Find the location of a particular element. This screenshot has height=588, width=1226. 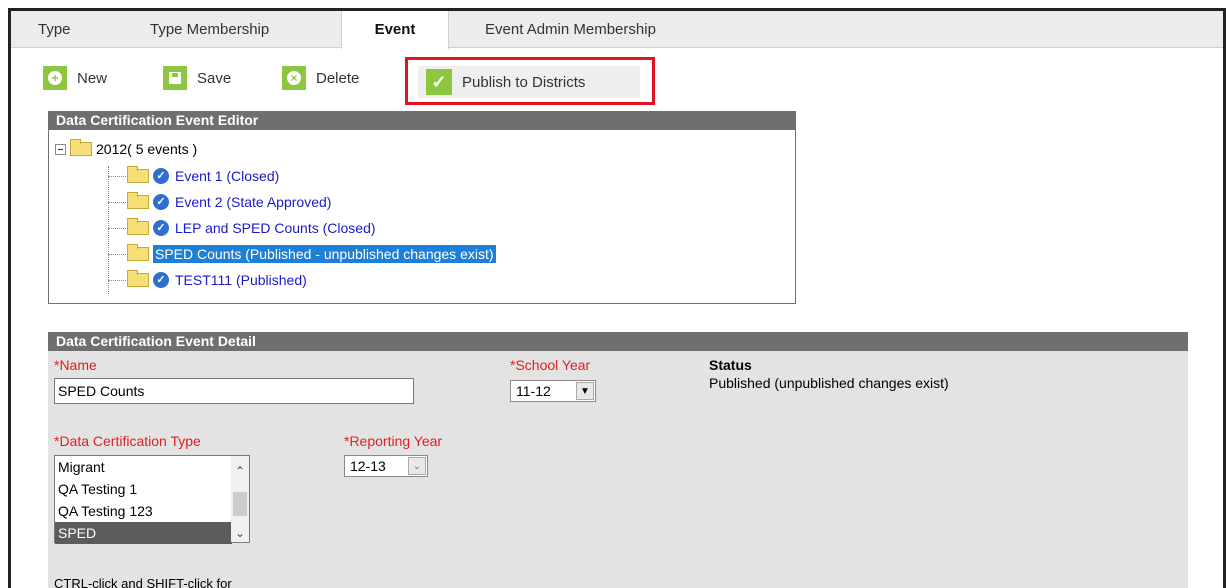

listbox-scrollbar: ⌃ ⌄ is located at coordinates (240, 499).